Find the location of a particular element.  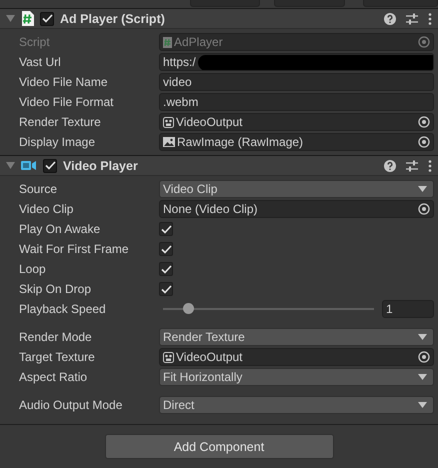

property-label: Wait For First Frame is located at coordinates (74, 249).